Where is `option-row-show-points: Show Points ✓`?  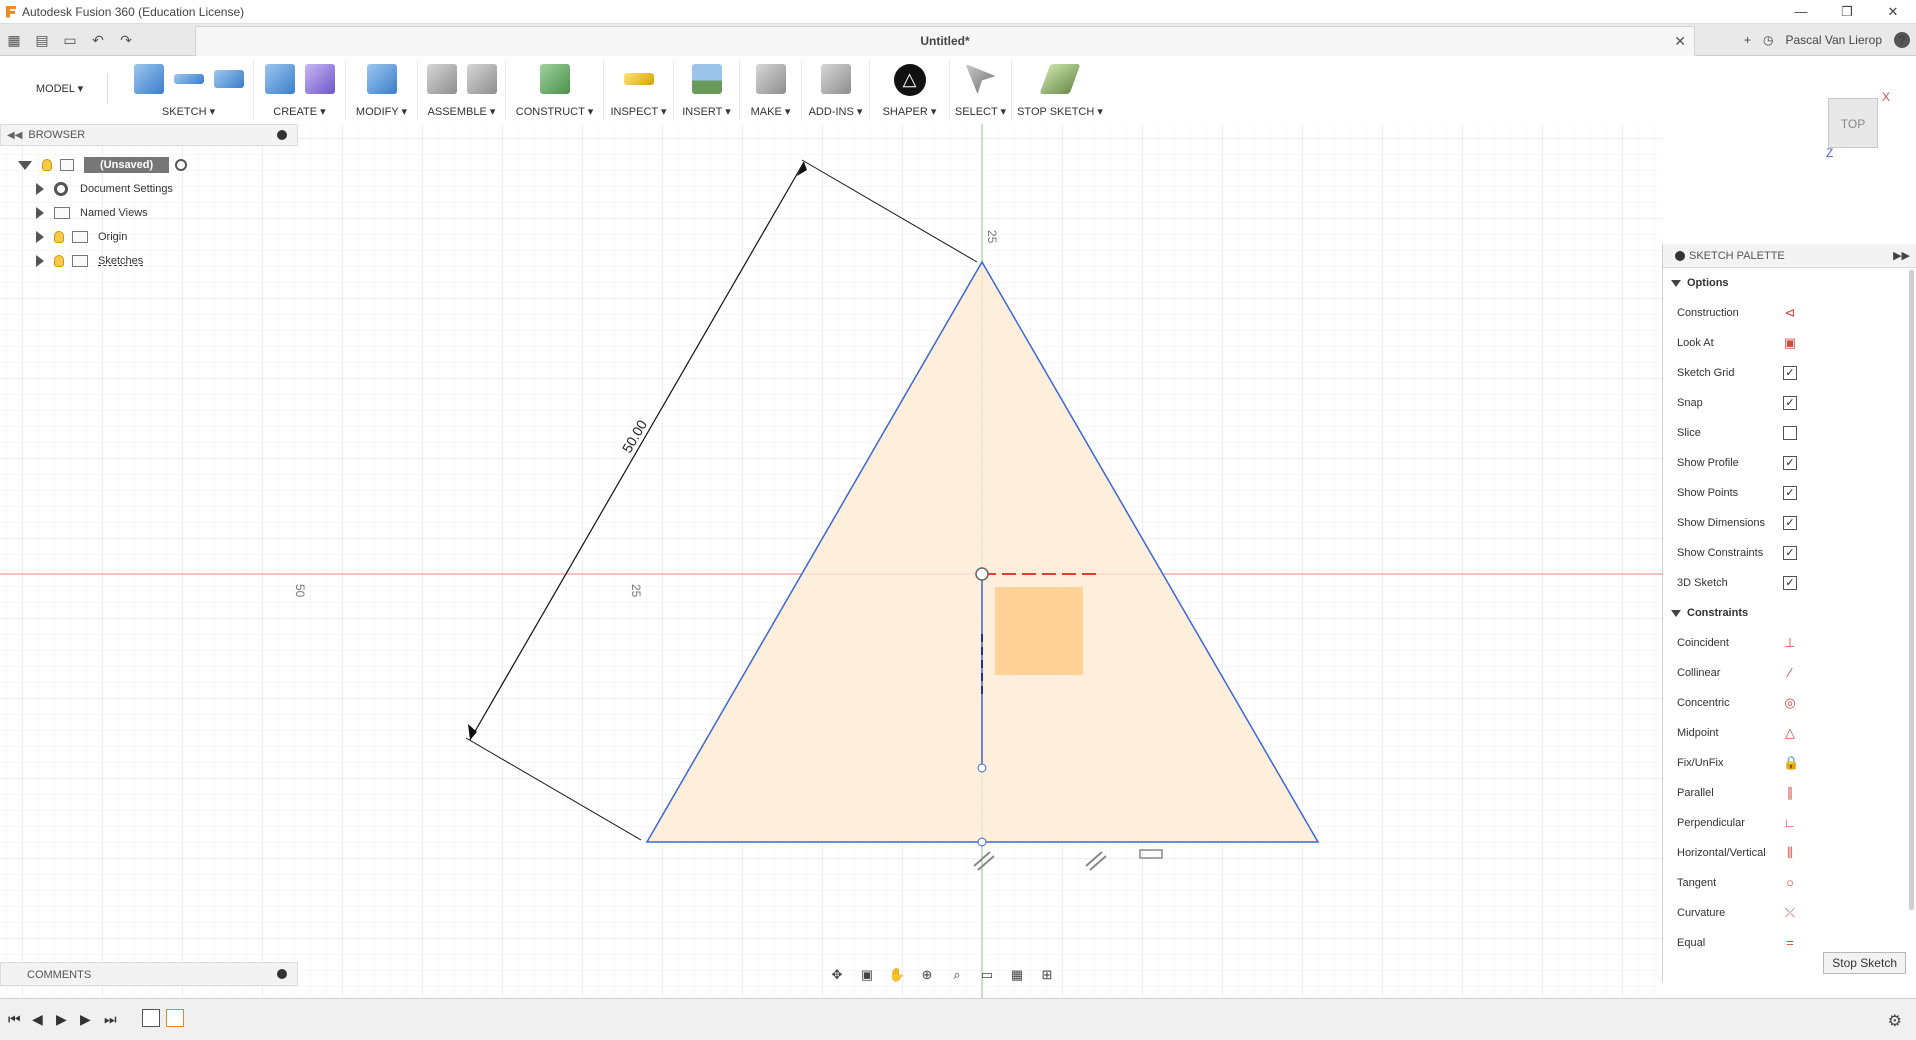
option-row-show-points: Show Points ✓ is located at coordinates (1789, 493).